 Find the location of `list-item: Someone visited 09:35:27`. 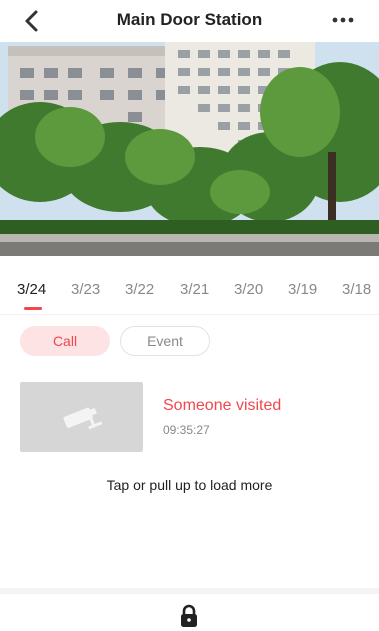

list-item: Someone visited 09:35:27 is located at coordinates (190, 417).